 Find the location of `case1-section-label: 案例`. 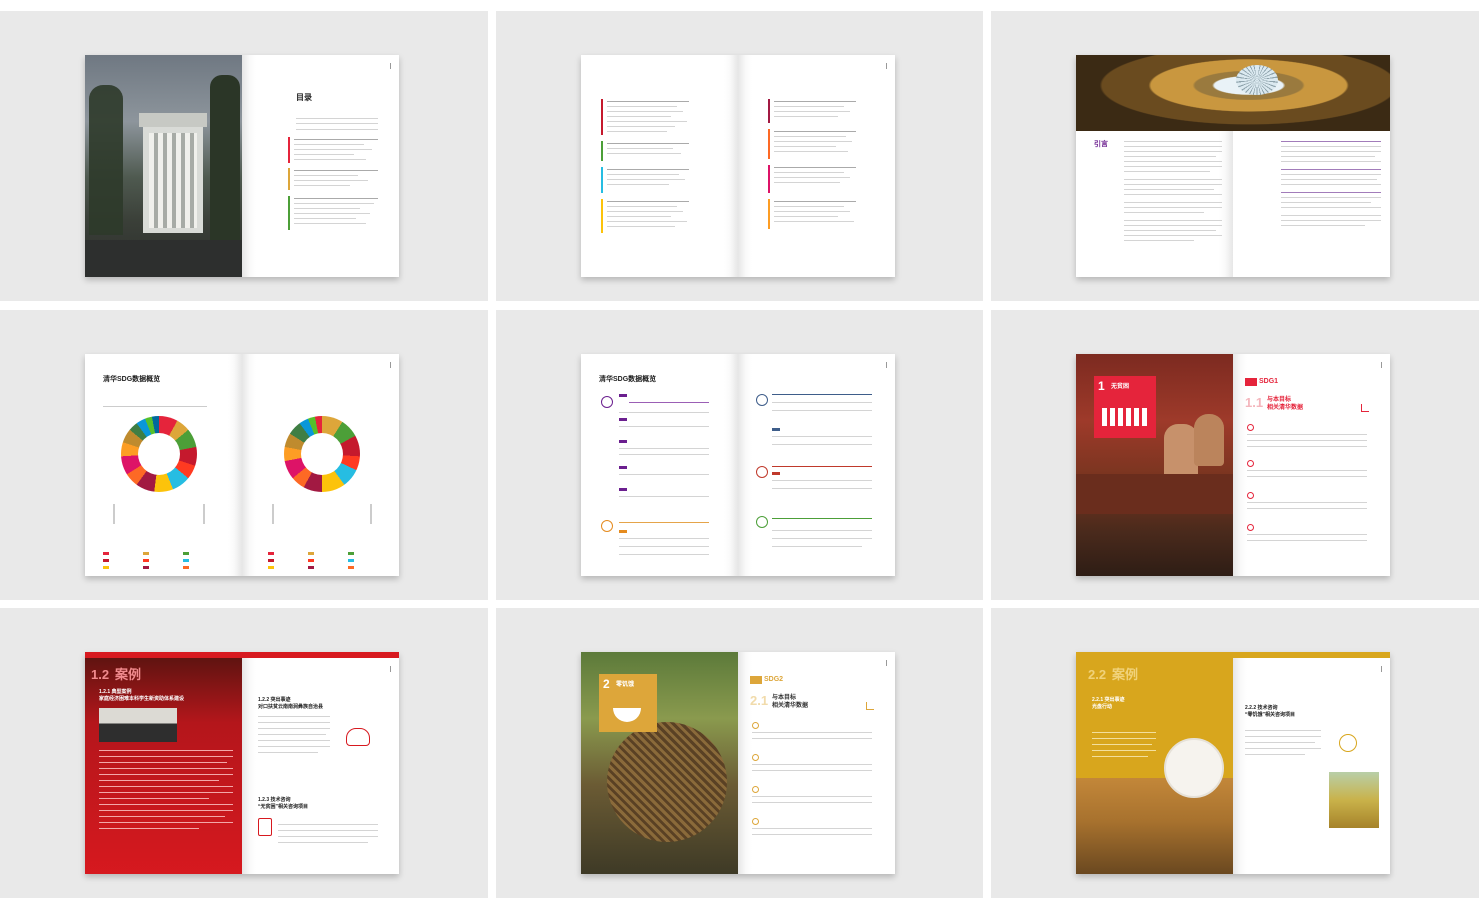

case1-section-label: 案例 is located at coordinates (128, 674).